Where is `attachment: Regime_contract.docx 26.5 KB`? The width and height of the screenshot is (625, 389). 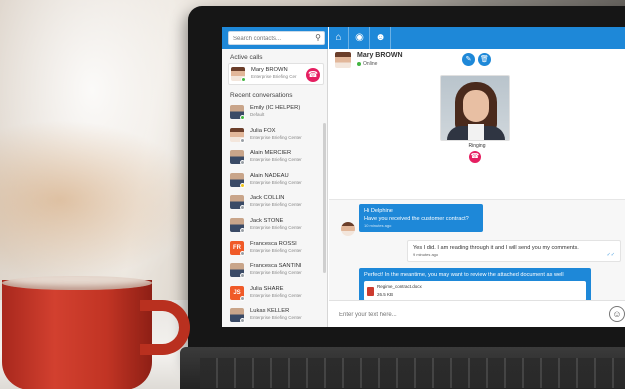 attachment: Regime_contract.docx 26.5 KB is located at coordinates (475, 291).